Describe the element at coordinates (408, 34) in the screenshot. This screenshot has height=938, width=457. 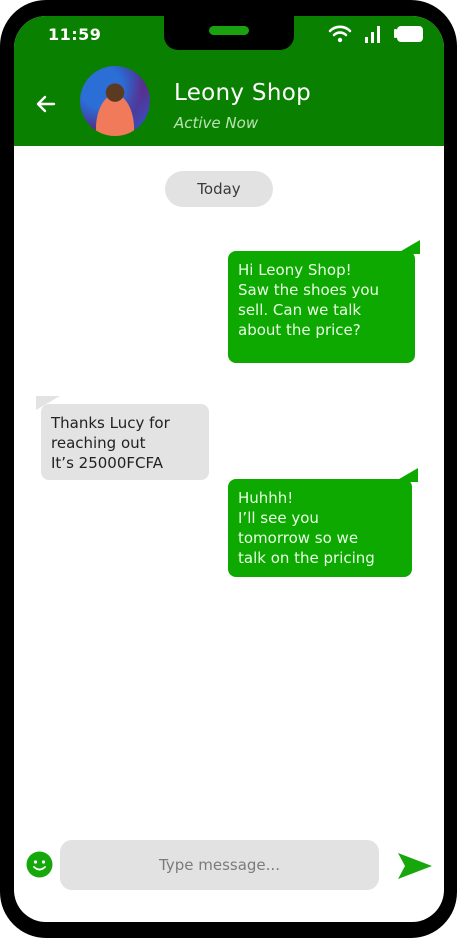
I see `battery-icon` at that location.